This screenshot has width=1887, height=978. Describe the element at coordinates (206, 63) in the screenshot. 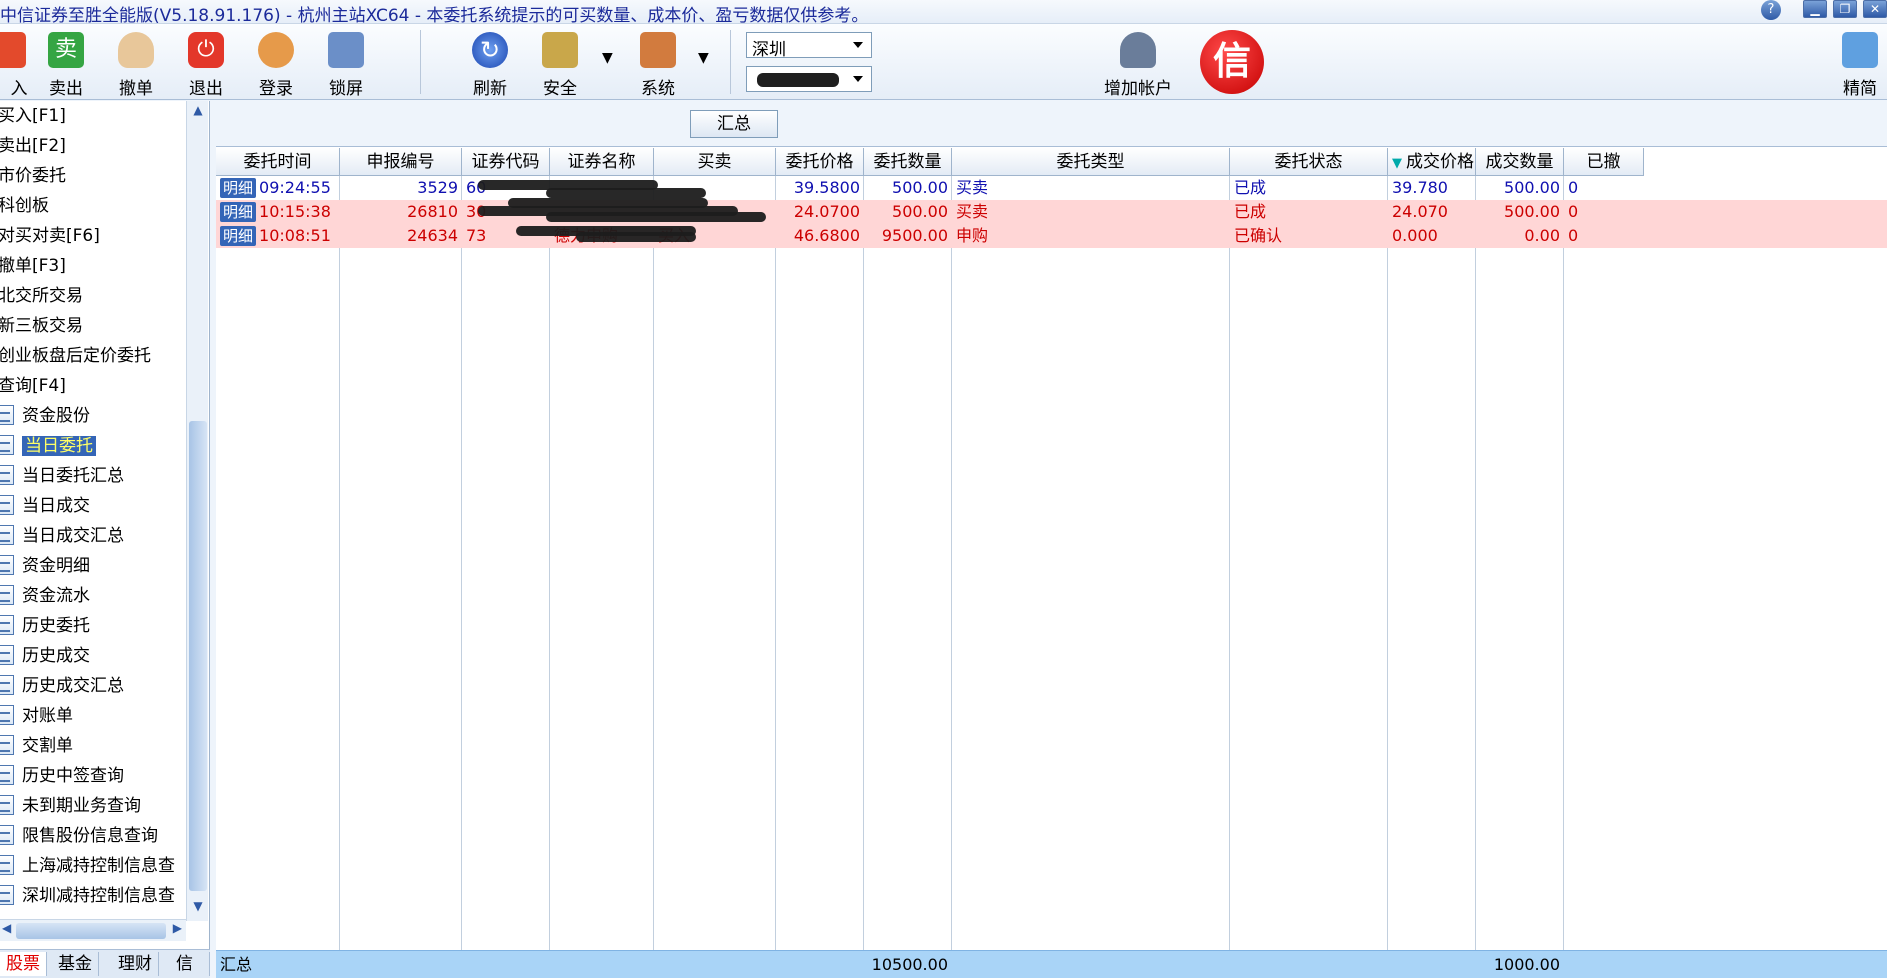

I see `exit-button: ⏻ 退出` at that location.